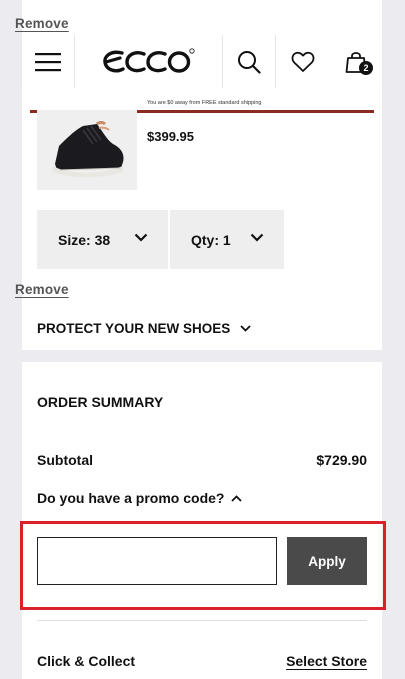  I want to click on bag-button: 2, so click(355, 61).